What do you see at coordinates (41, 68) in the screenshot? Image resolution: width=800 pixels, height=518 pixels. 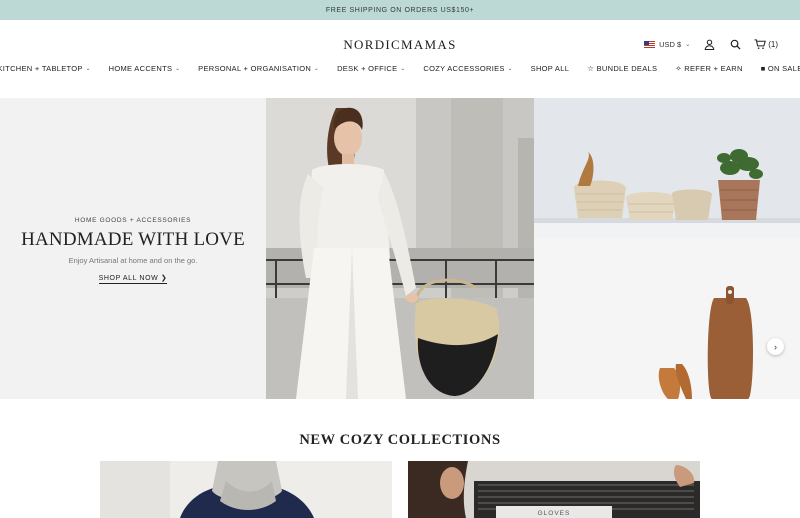 I see `nav-item-label: KITCHEN + TABLETOP` at bounding box center [41, 68].